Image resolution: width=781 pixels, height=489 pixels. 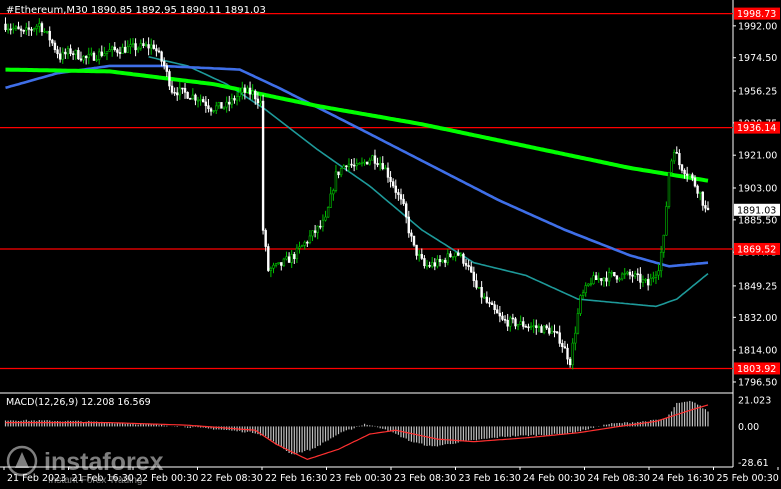 I want to click on macd-tick-label: -28.61, so click(x=753, y=463).